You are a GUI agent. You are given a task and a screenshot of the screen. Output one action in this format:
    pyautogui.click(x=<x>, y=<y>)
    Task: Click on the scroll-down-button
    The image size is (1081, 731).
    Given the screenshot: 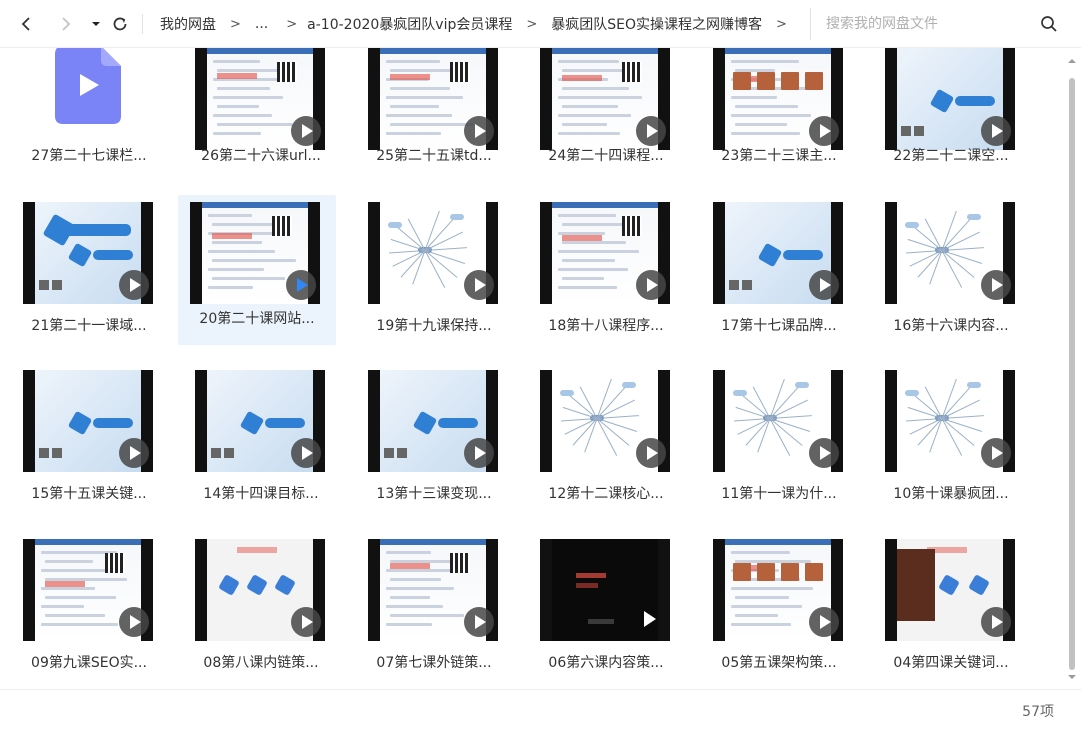 What is the action you would take?
    pyautogui.click(x=1072, y=677)
    